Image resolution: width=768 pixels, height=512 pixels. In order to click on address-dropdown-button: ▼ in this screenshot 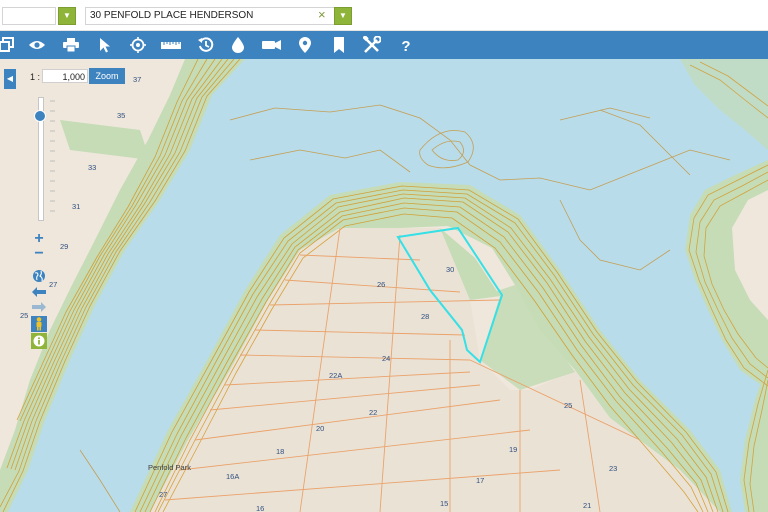, I will do `click(343, 16)`.